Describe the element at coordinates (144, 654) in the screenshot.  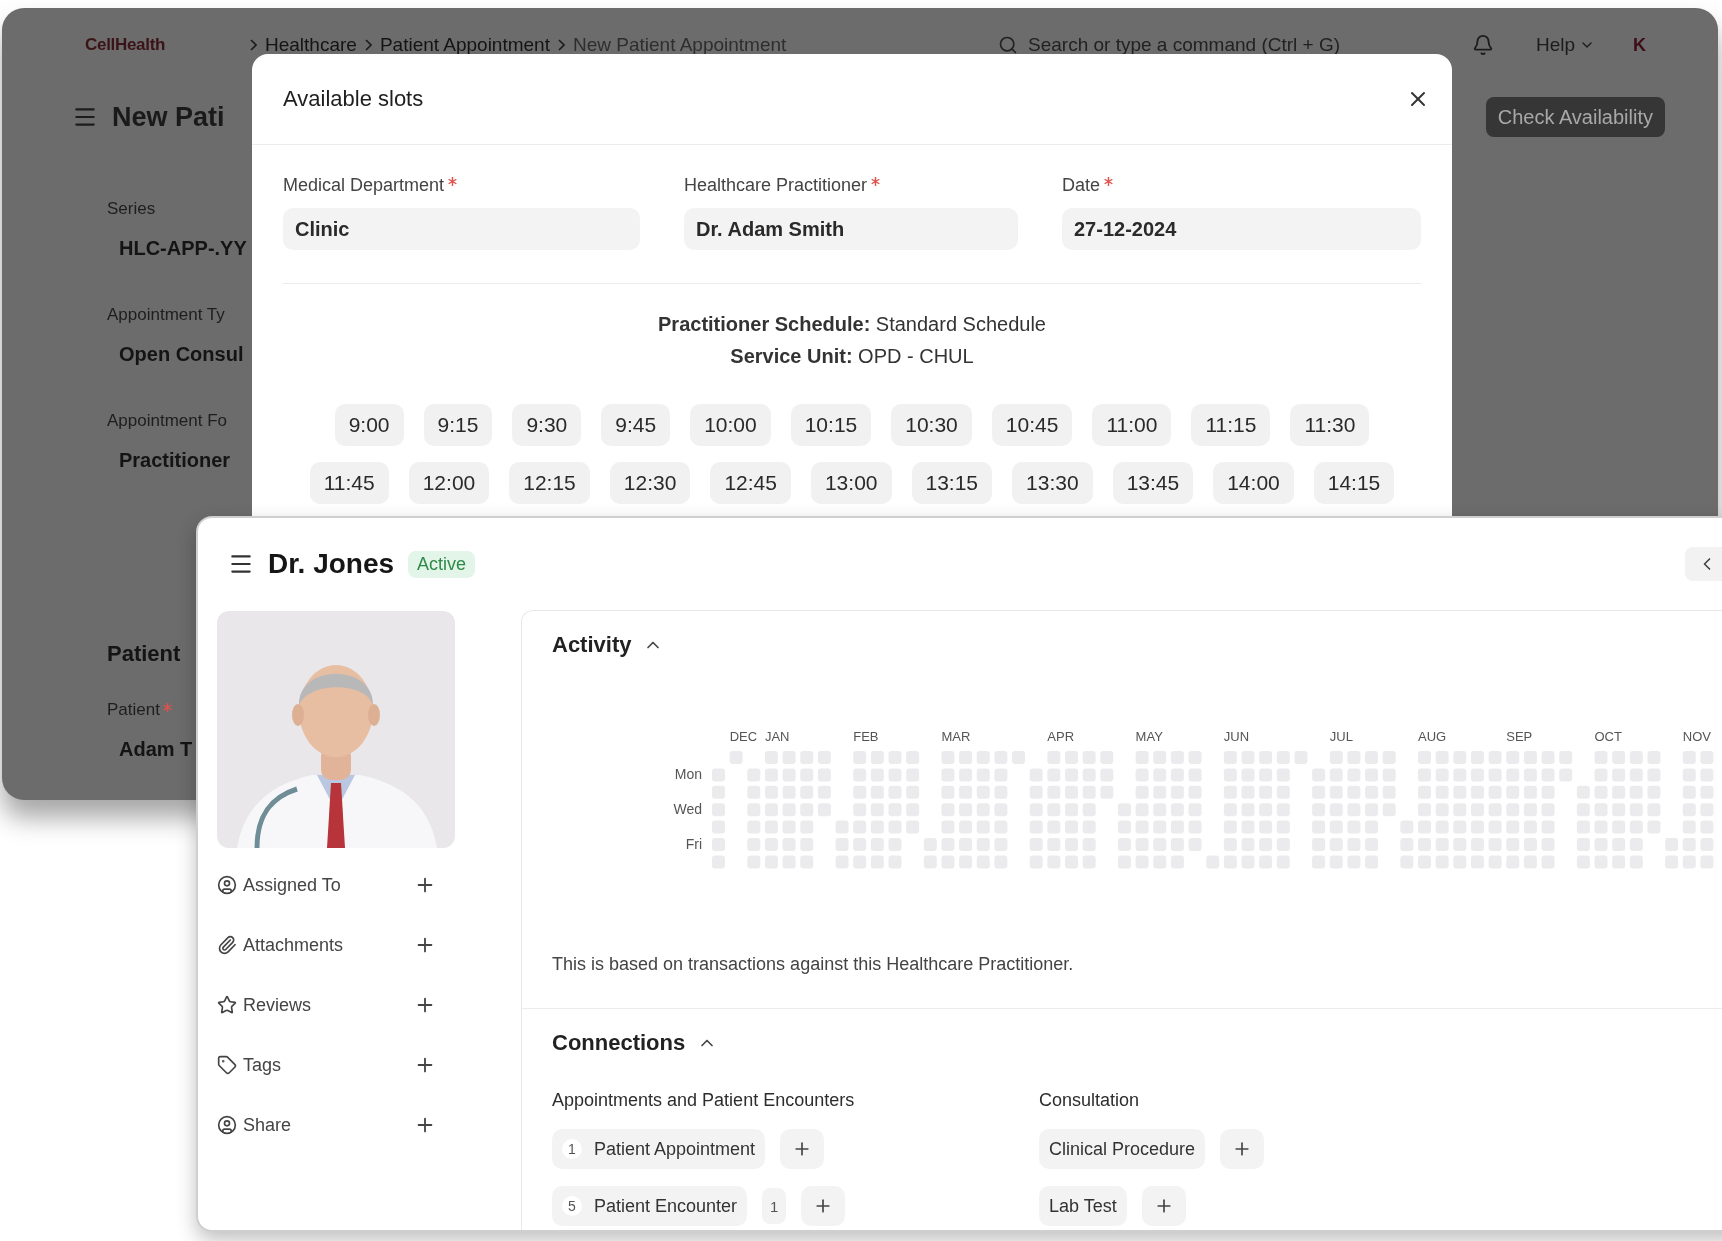
I see `section-title: Patient` at that location.